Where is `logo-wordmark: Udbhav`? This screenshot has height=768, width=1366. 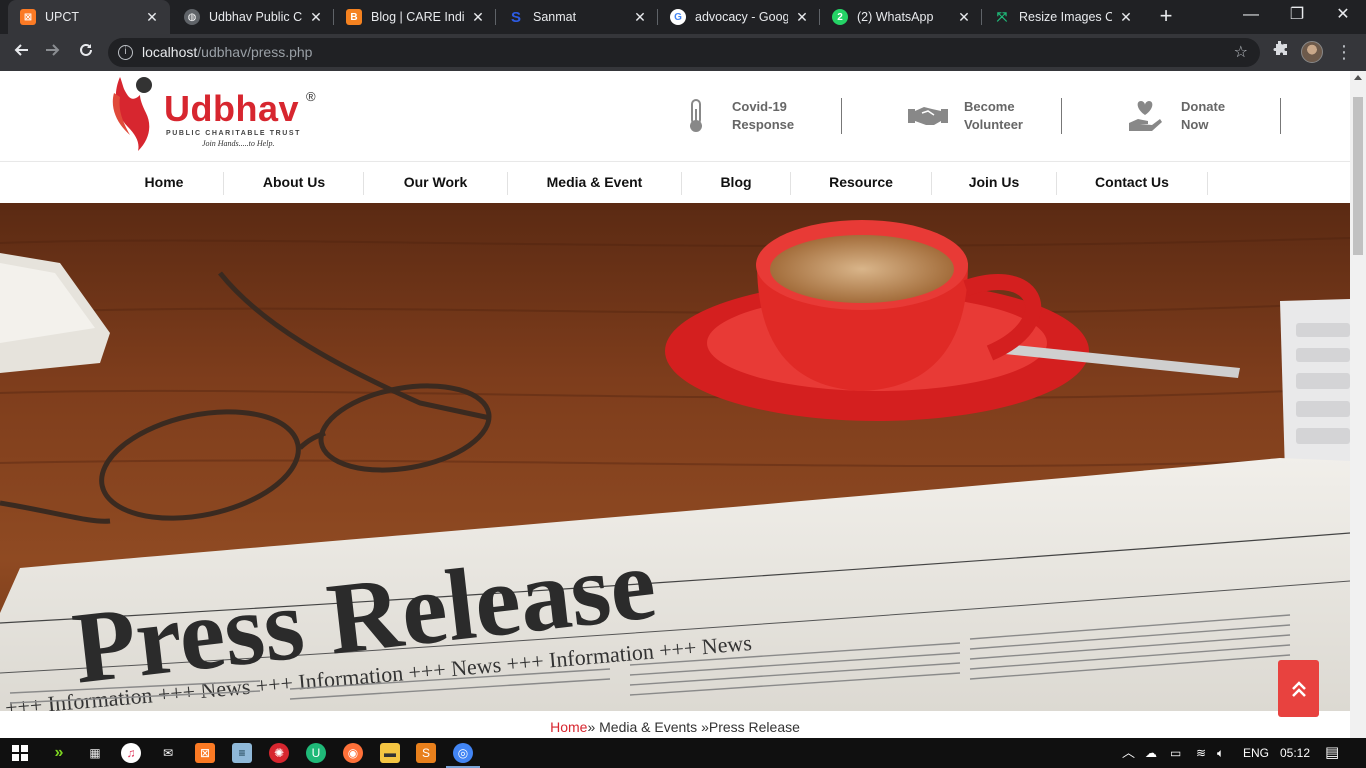 logo-wordmark: Udbhav is located at coordinates (232, 108).